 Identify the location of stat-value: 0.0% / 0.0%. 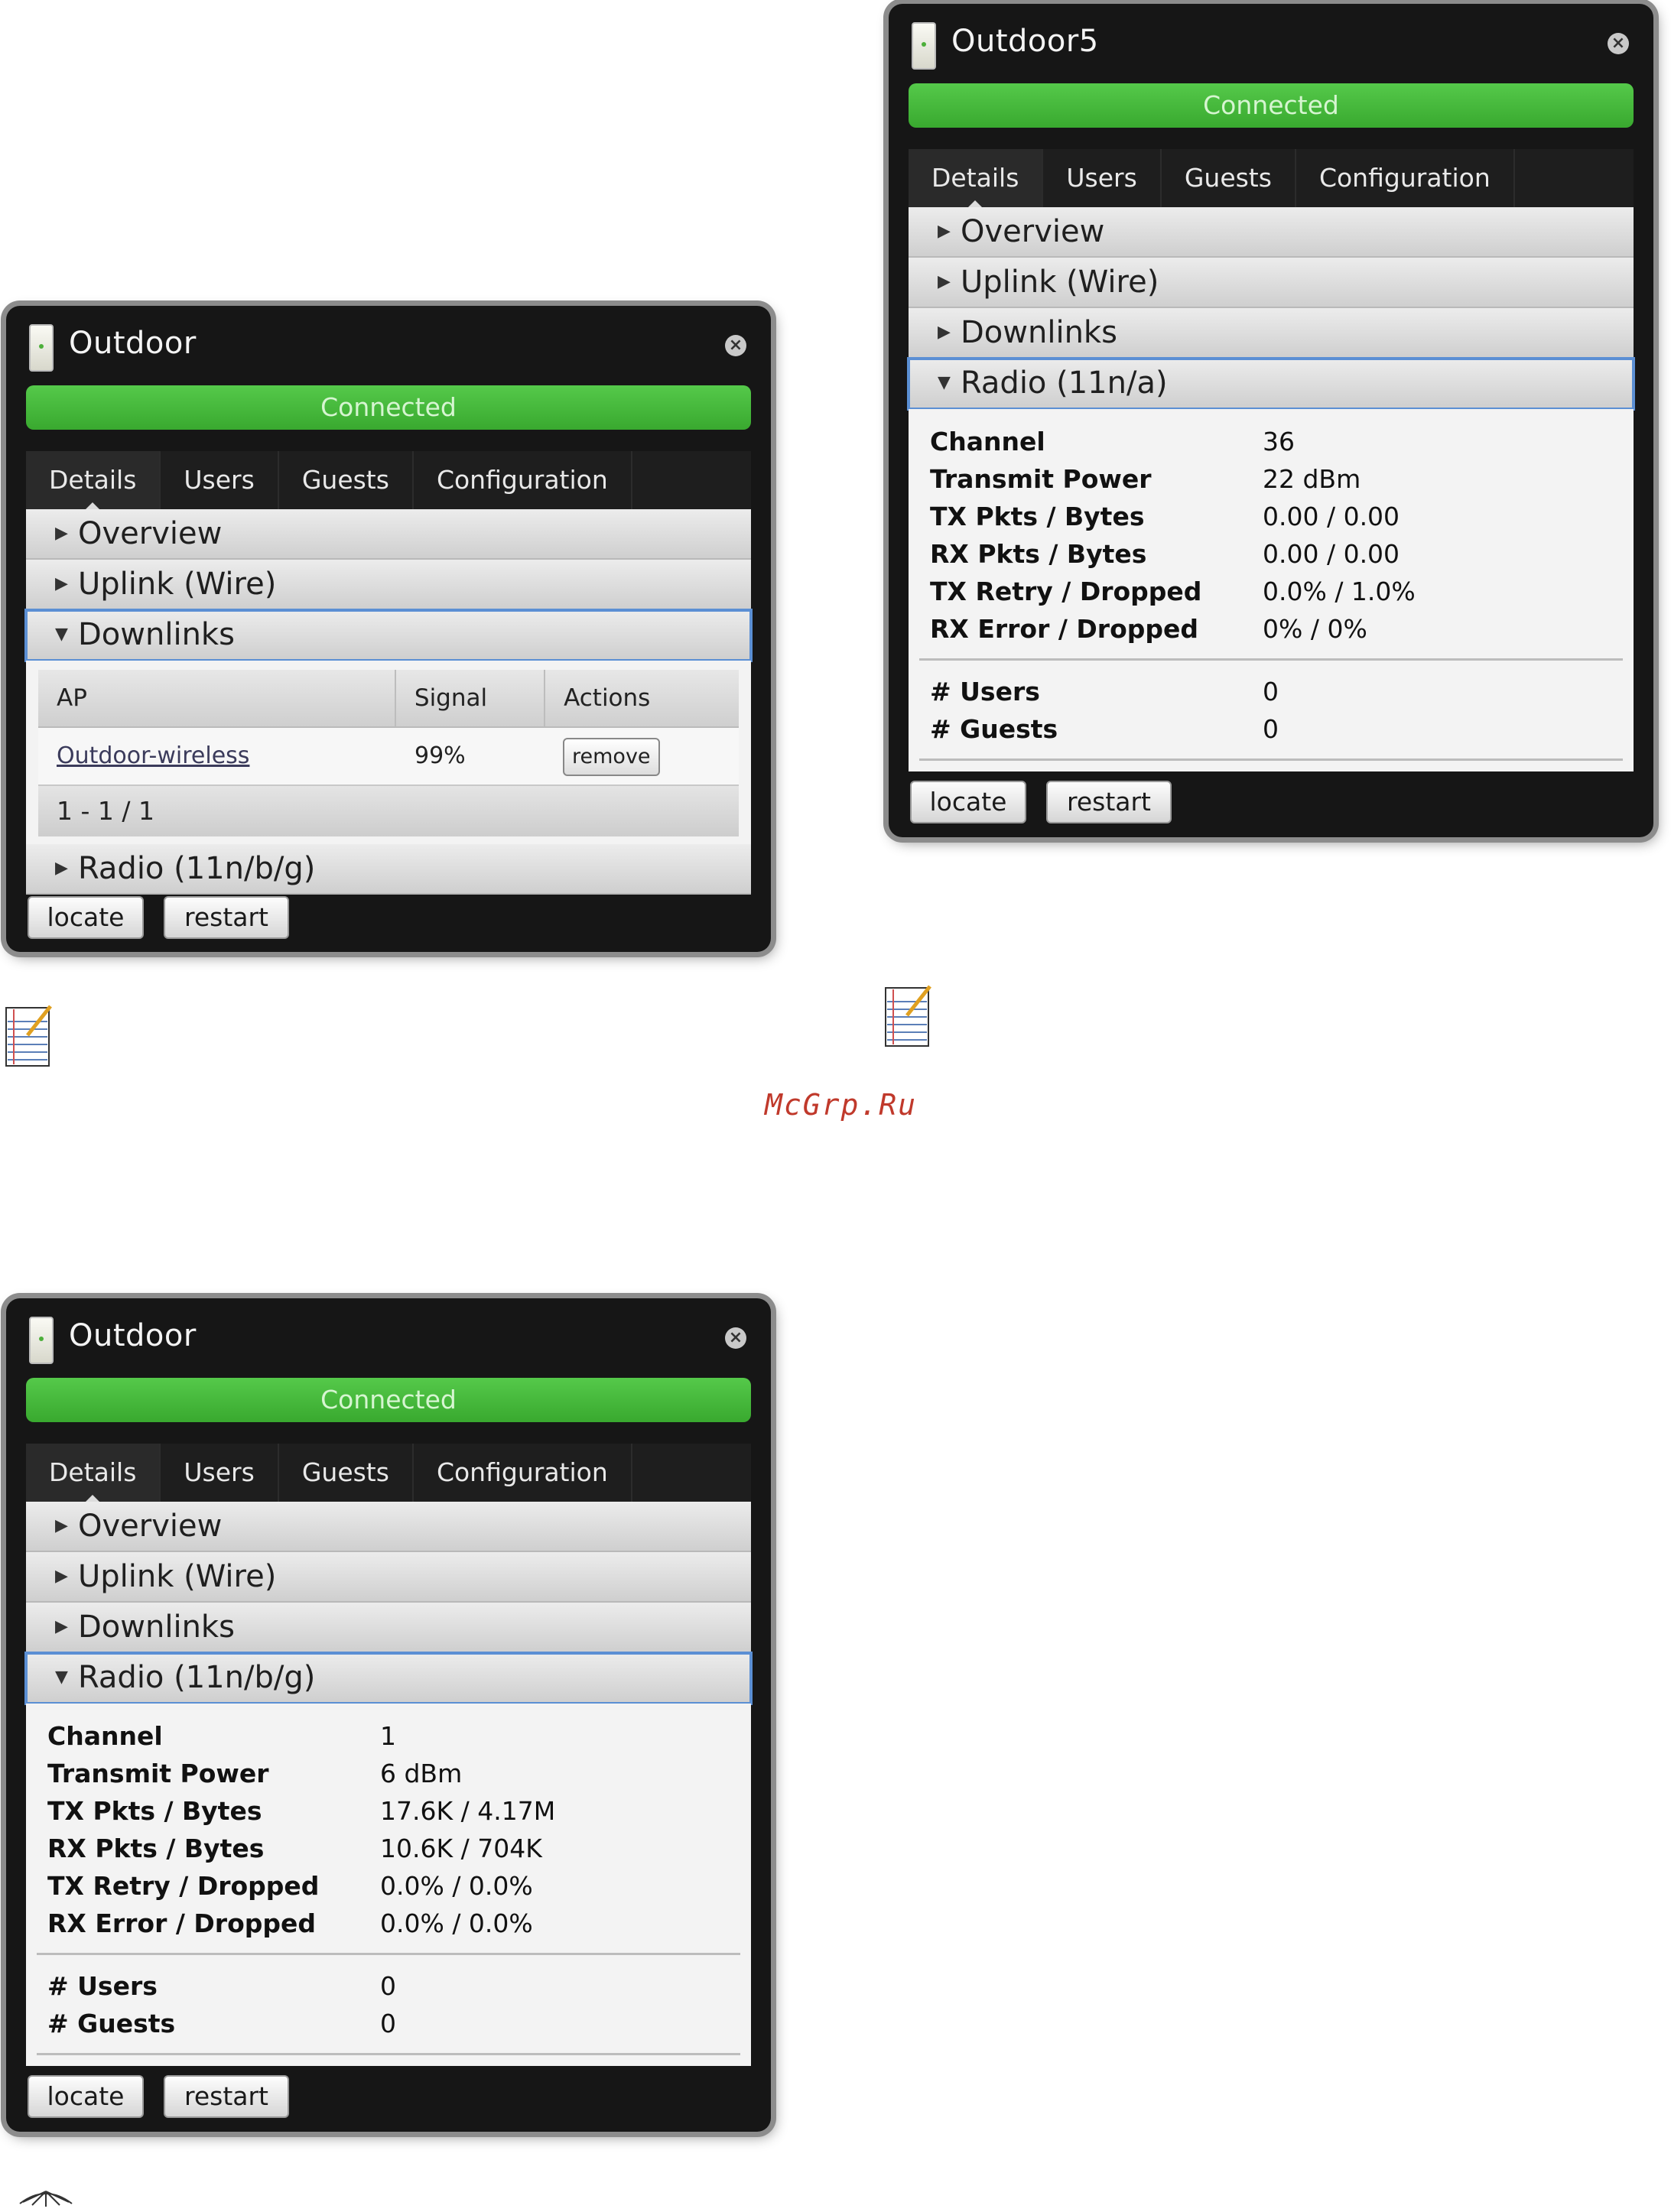
(457, 1923).